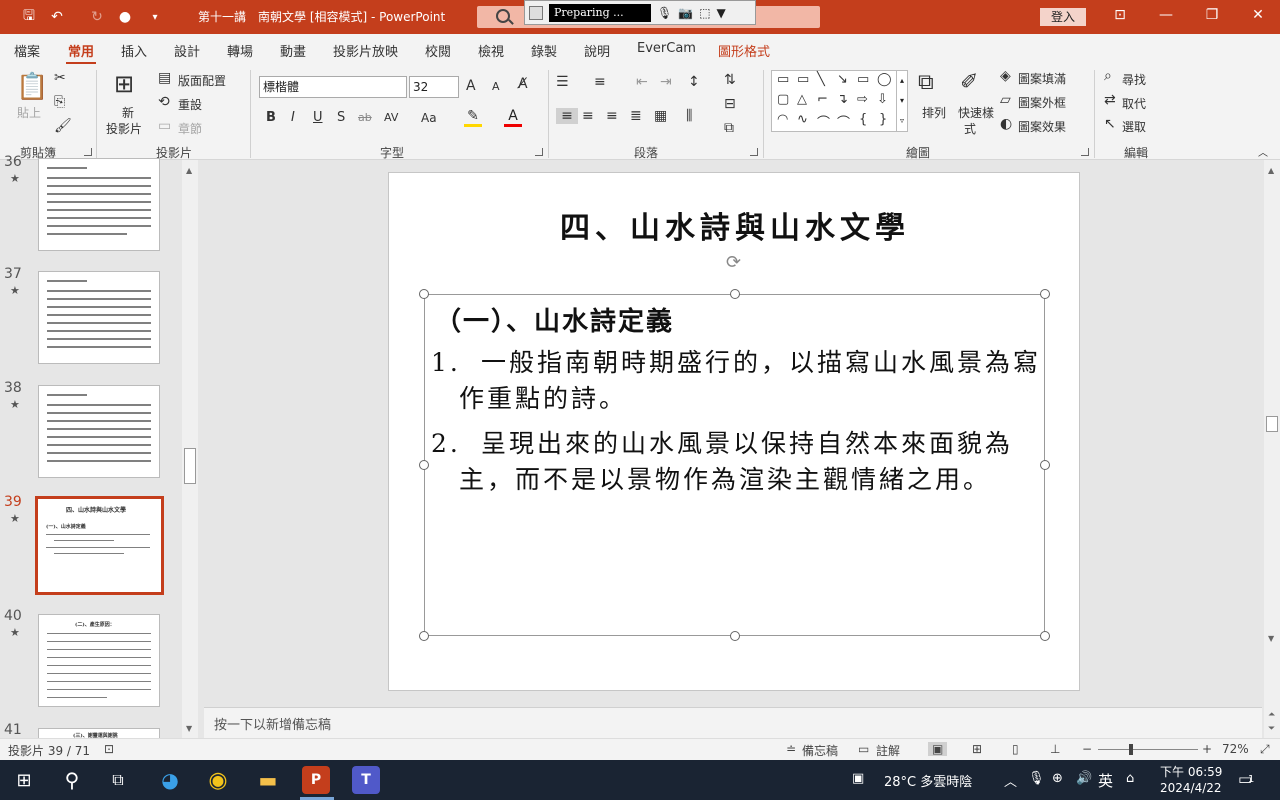 The width and height of the screenshot is (1280, 800). I want to click on replace-icon: ⇄, so click(1110, 100).